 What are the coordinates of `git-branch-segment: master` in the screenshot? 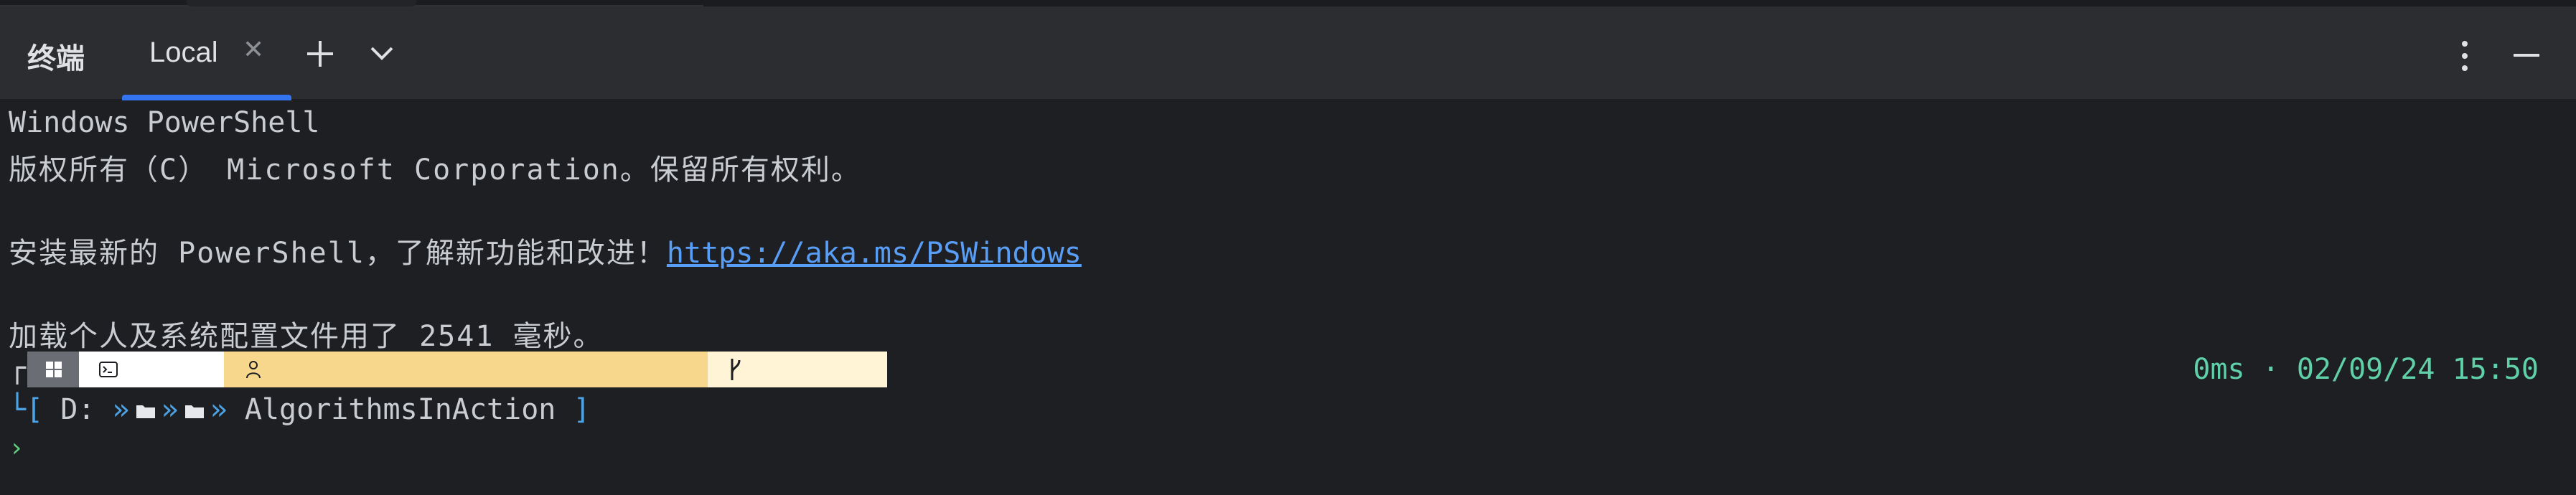 It's located at (838, 405).